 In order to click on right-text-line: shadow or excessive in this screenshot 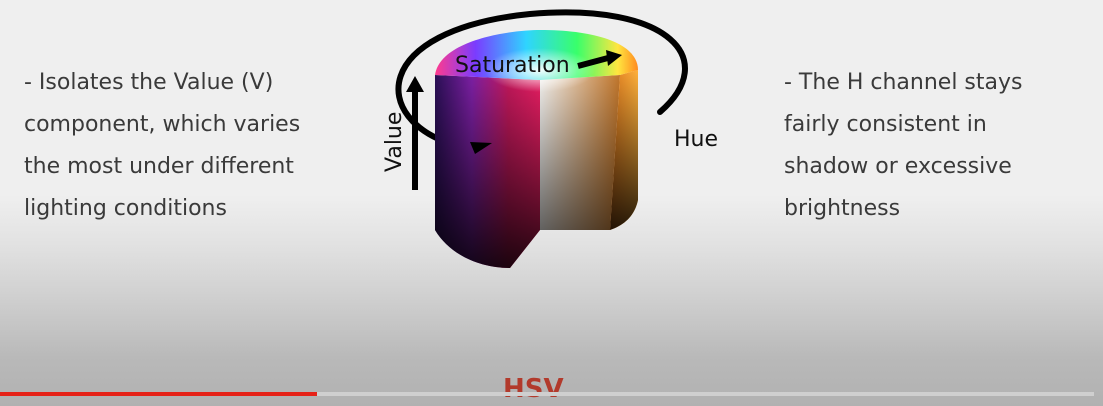, I will do `click(898, 166)`.